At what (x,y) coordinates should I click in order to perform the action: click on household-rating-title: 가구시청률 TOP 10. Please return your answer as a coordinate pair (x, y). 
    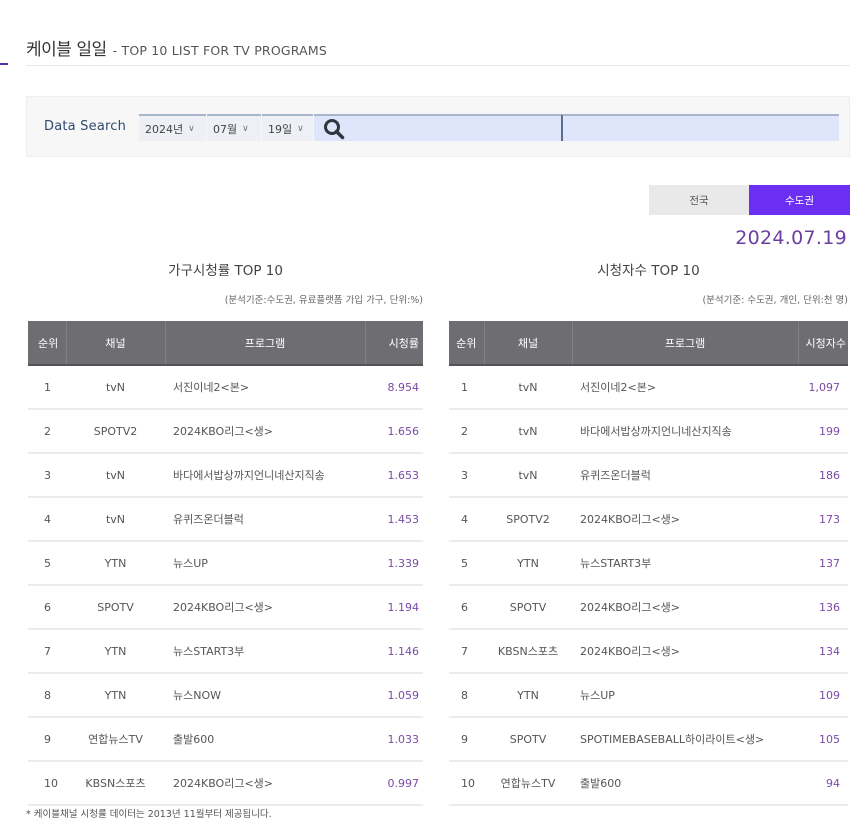
    Looking at the image, I should click on (225, 271).